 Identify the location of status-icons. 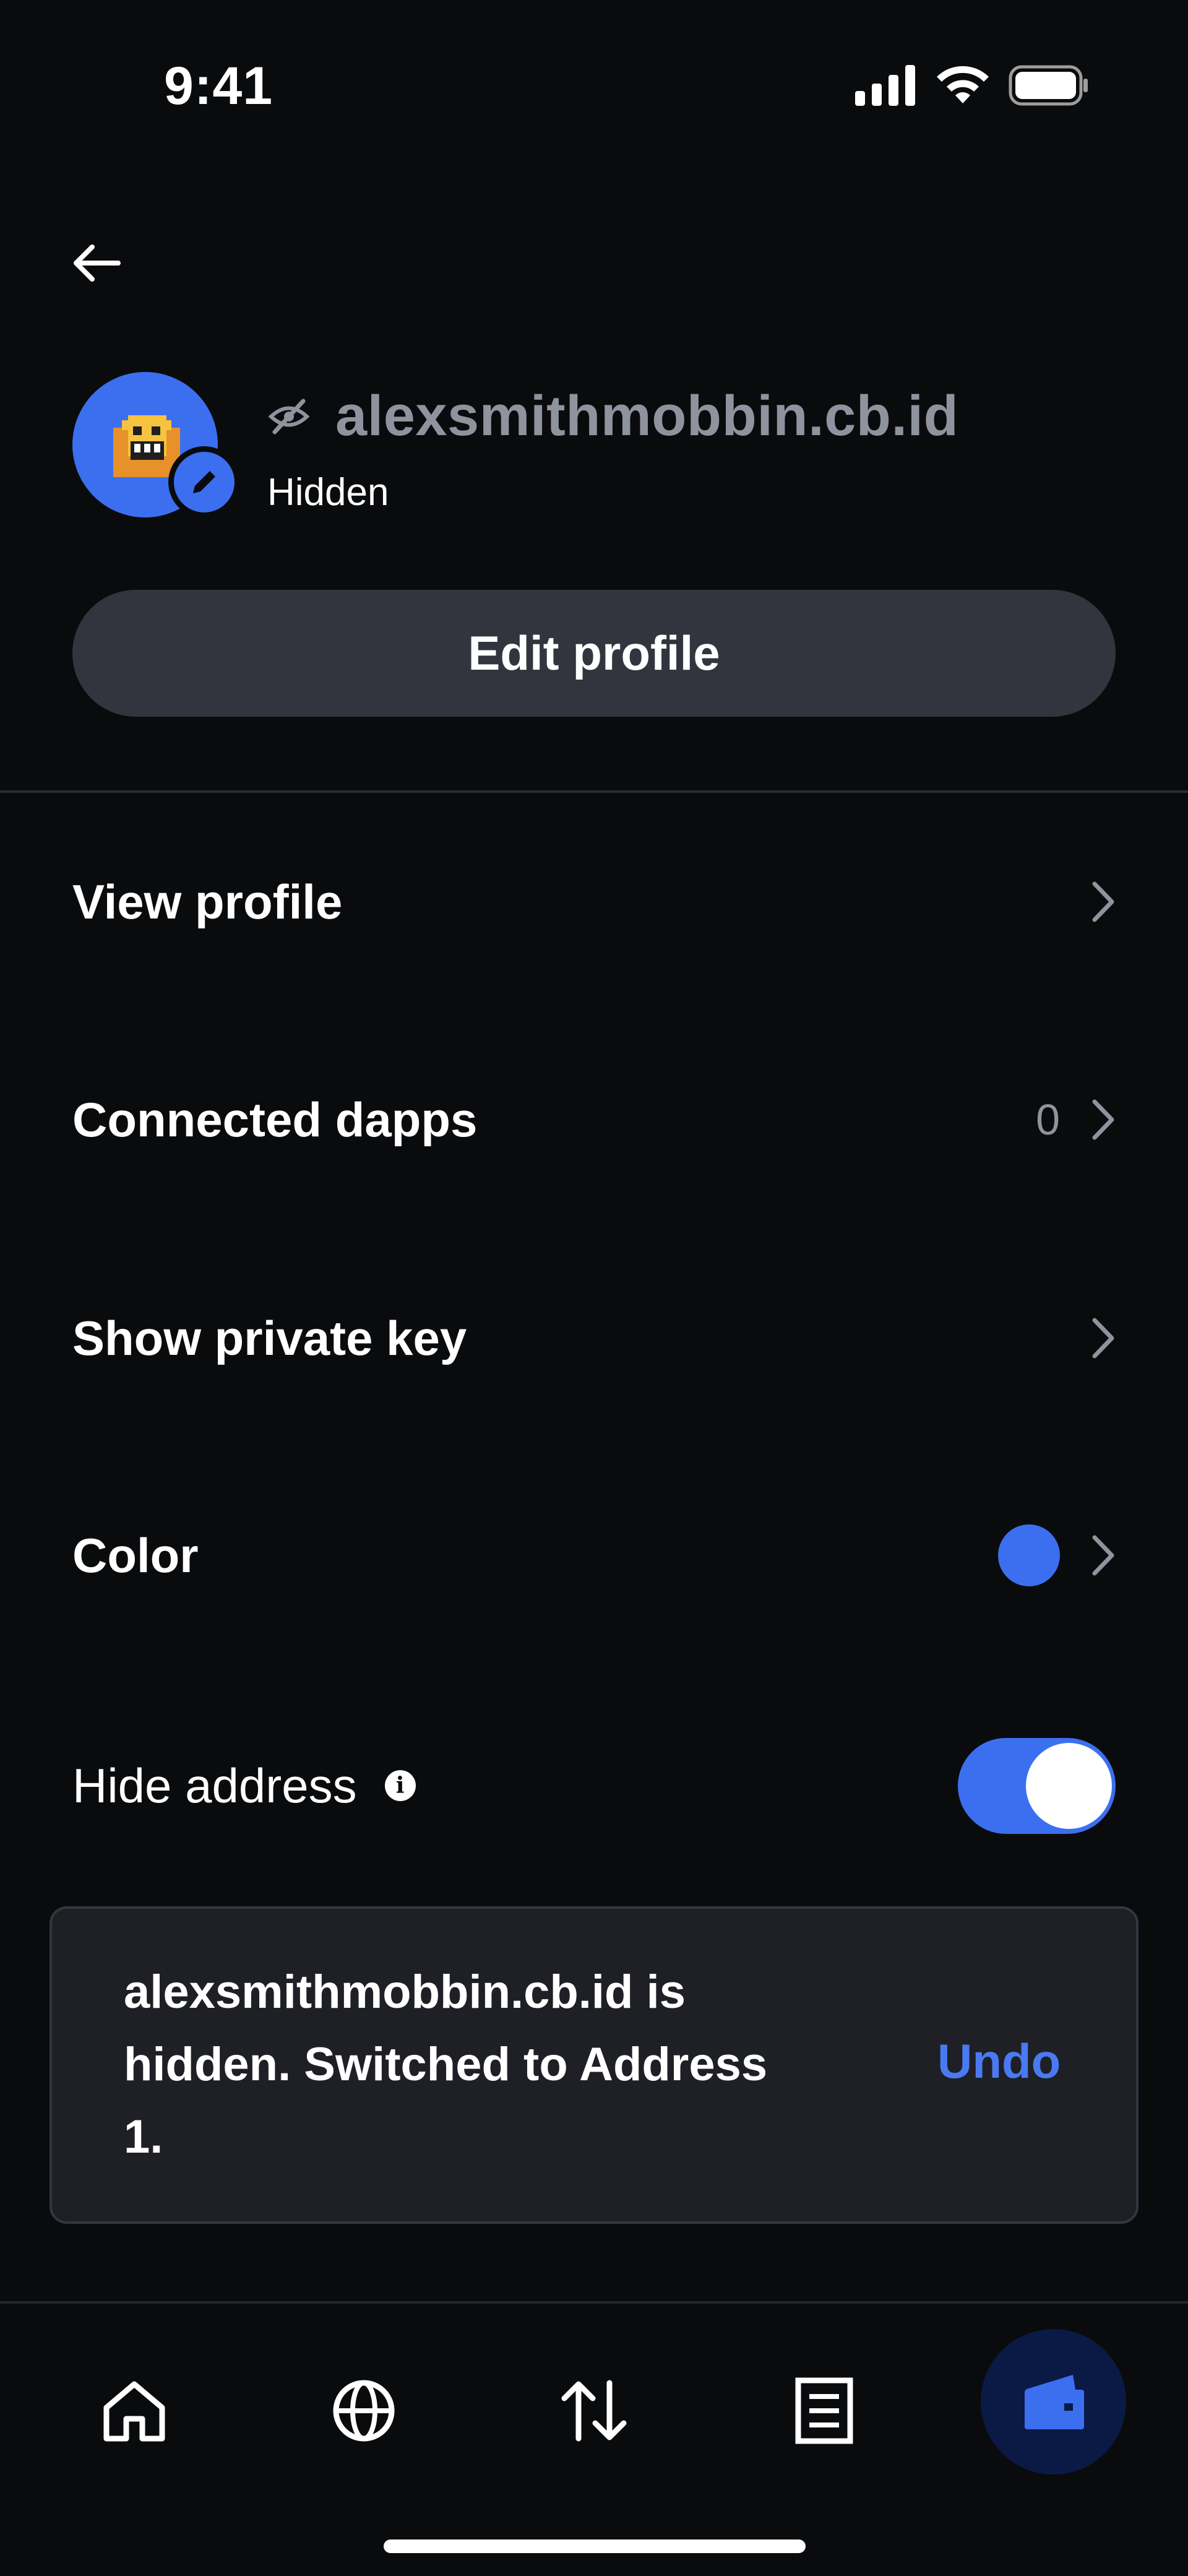
(972, 85).